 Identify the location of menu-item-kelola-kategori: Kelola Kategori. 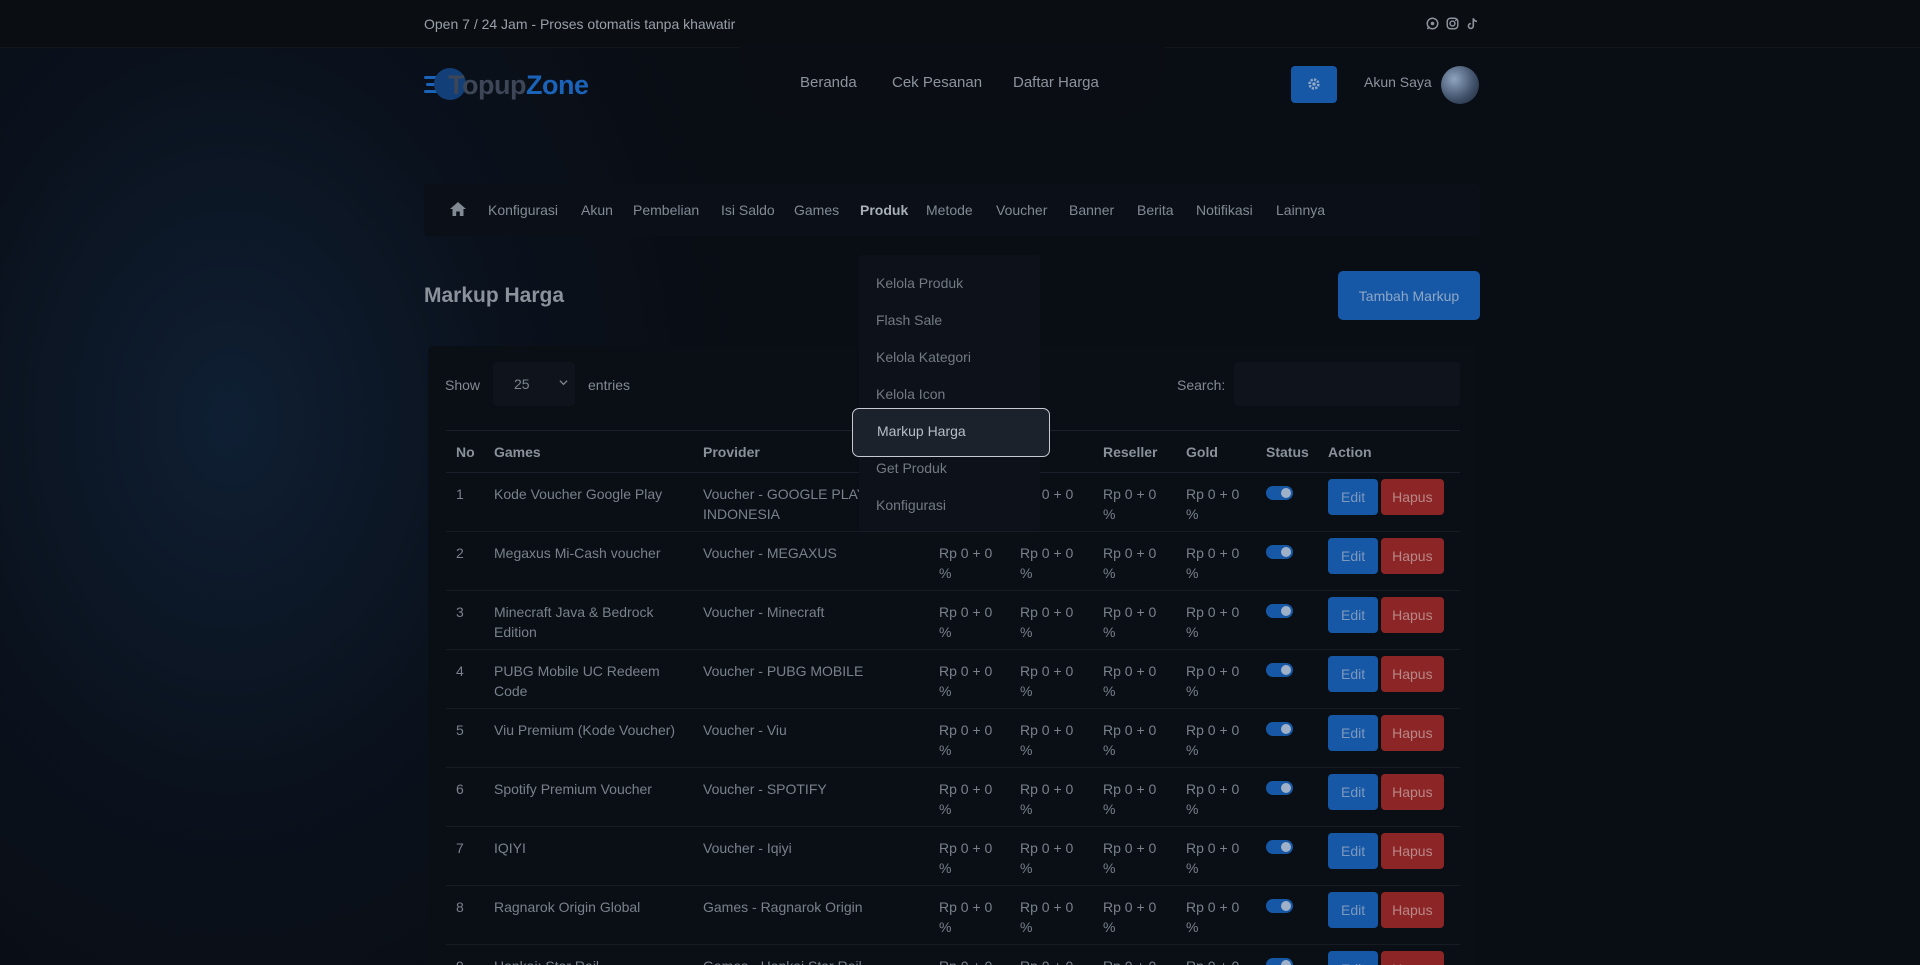
(923, 357).